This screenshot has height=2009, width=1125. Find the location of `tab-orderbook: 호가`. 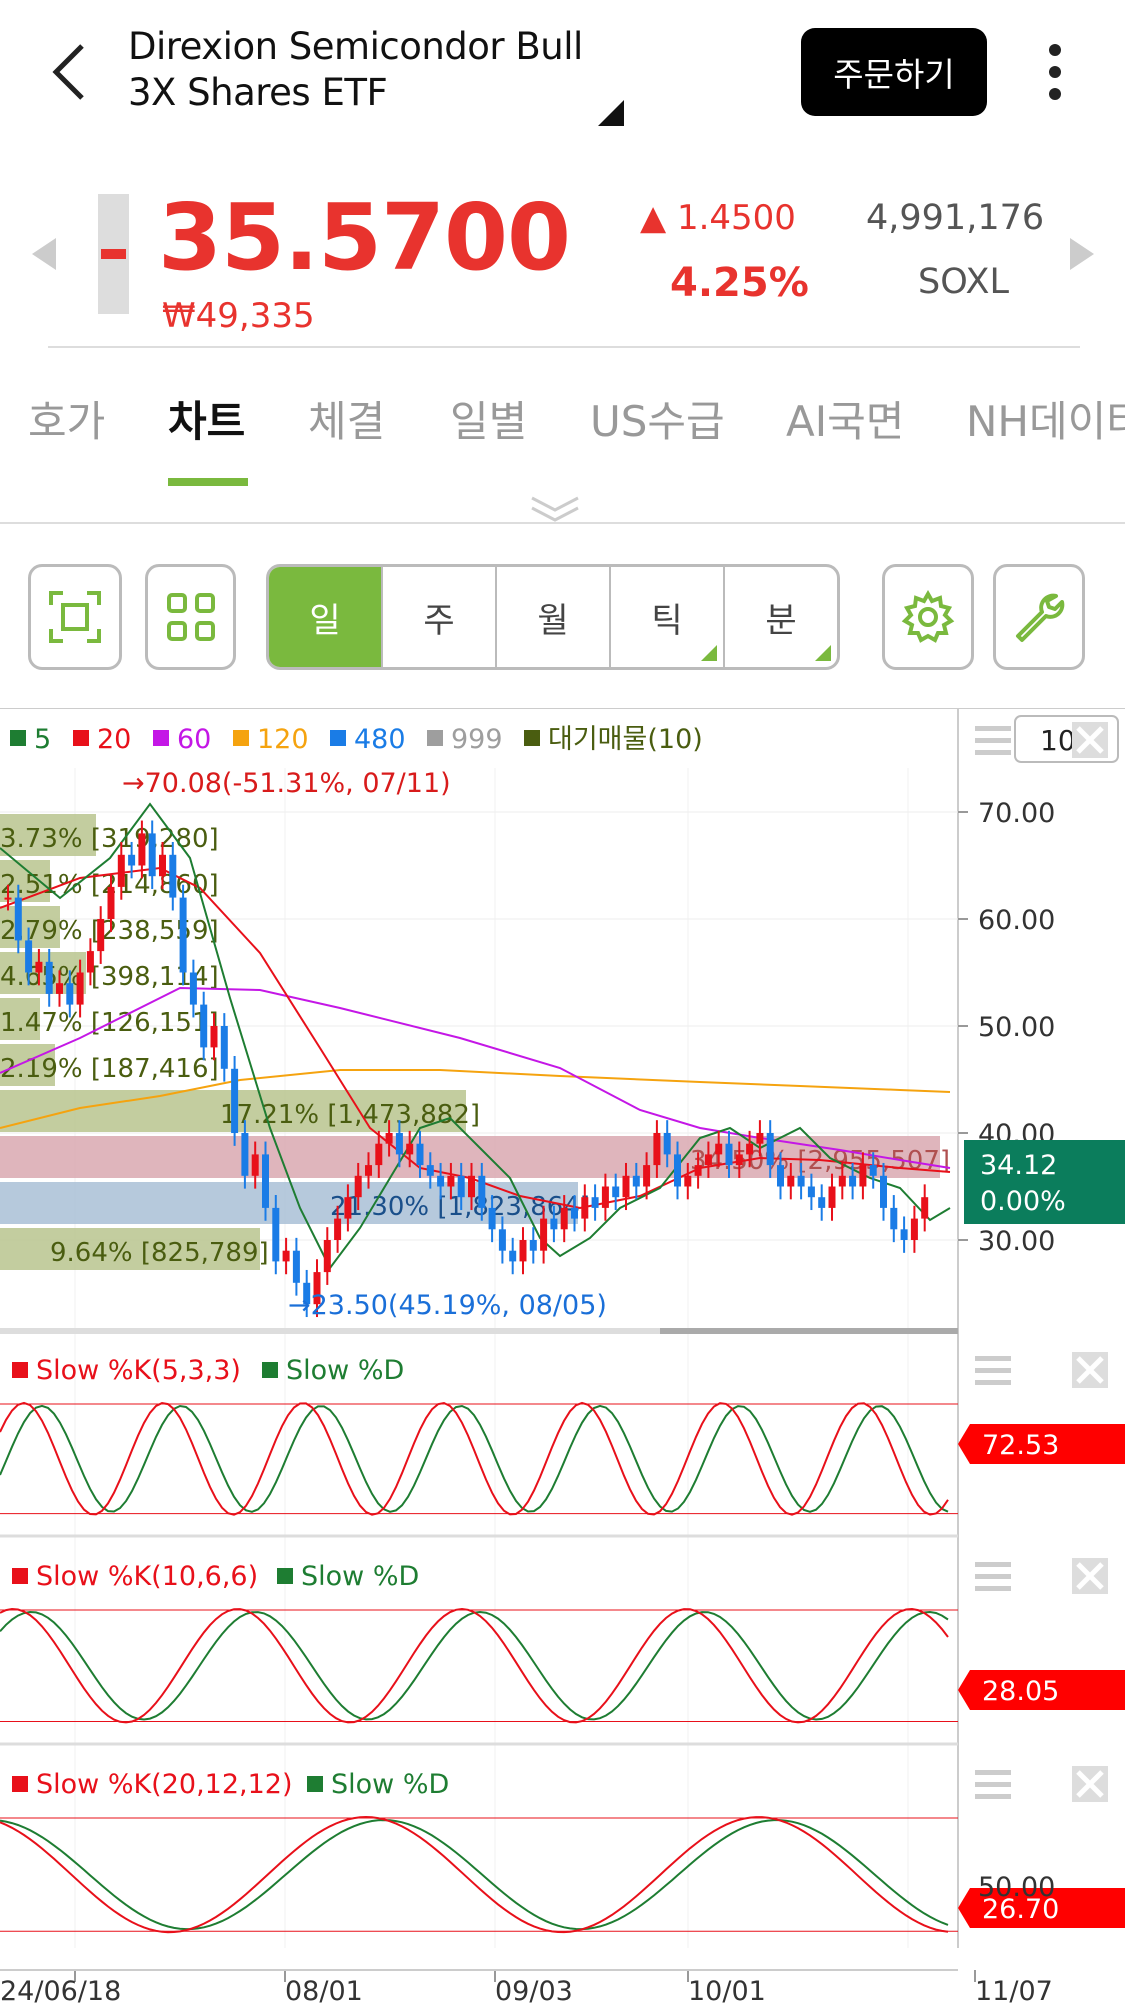

tab-orderbook: 호가 is located at coordinates (66, 418).